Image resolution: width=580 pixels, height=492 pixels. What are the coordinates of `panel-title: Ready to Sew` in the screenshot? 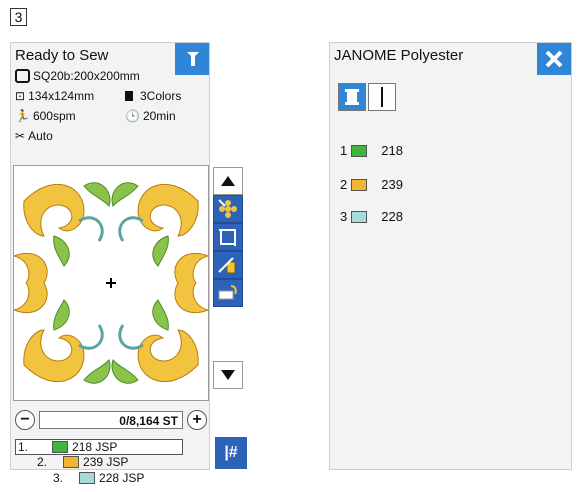 It's located at (62, 55).